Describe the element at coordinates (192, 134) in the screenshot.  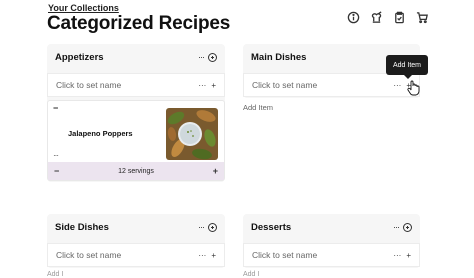
I see `recipe-image` at that location.